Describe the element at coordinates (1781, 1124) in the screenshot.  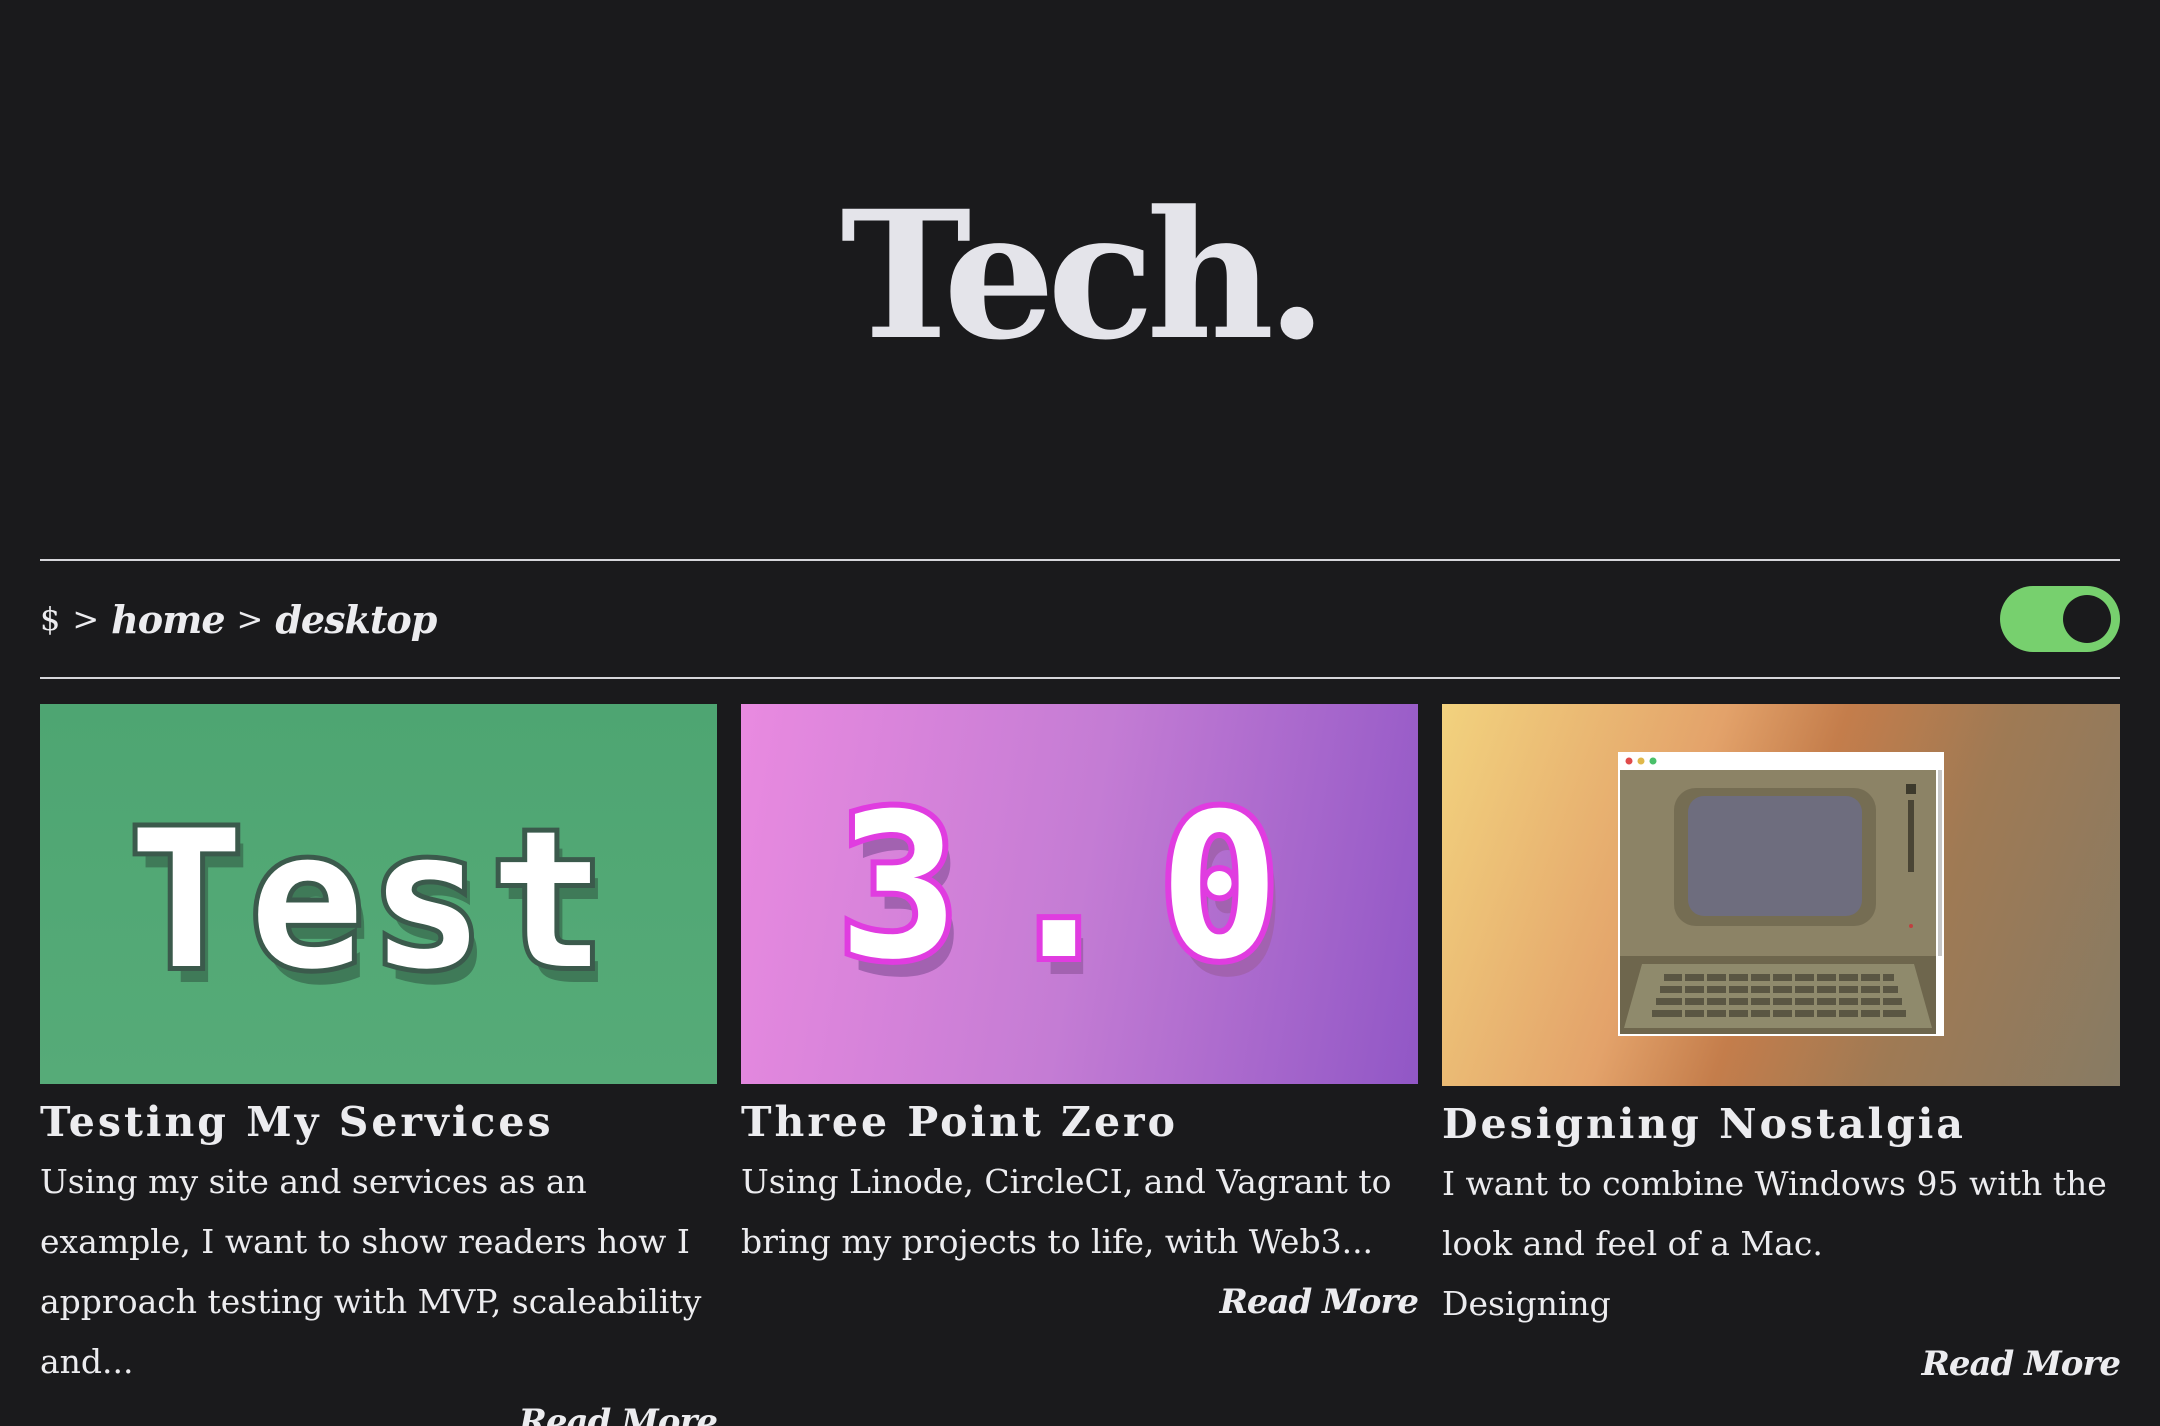
I see `post-title: Designing Nostalgia` at that location.